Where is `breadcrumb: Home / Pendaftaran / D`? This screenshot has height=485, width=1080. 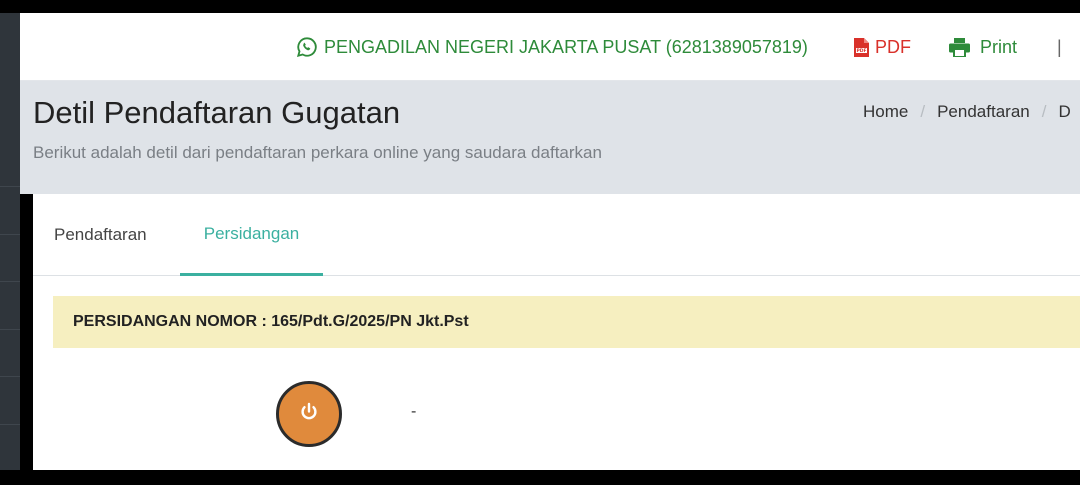
breadcrumb: Home / Pendaftaran / D is located at coordinates (967, 112).